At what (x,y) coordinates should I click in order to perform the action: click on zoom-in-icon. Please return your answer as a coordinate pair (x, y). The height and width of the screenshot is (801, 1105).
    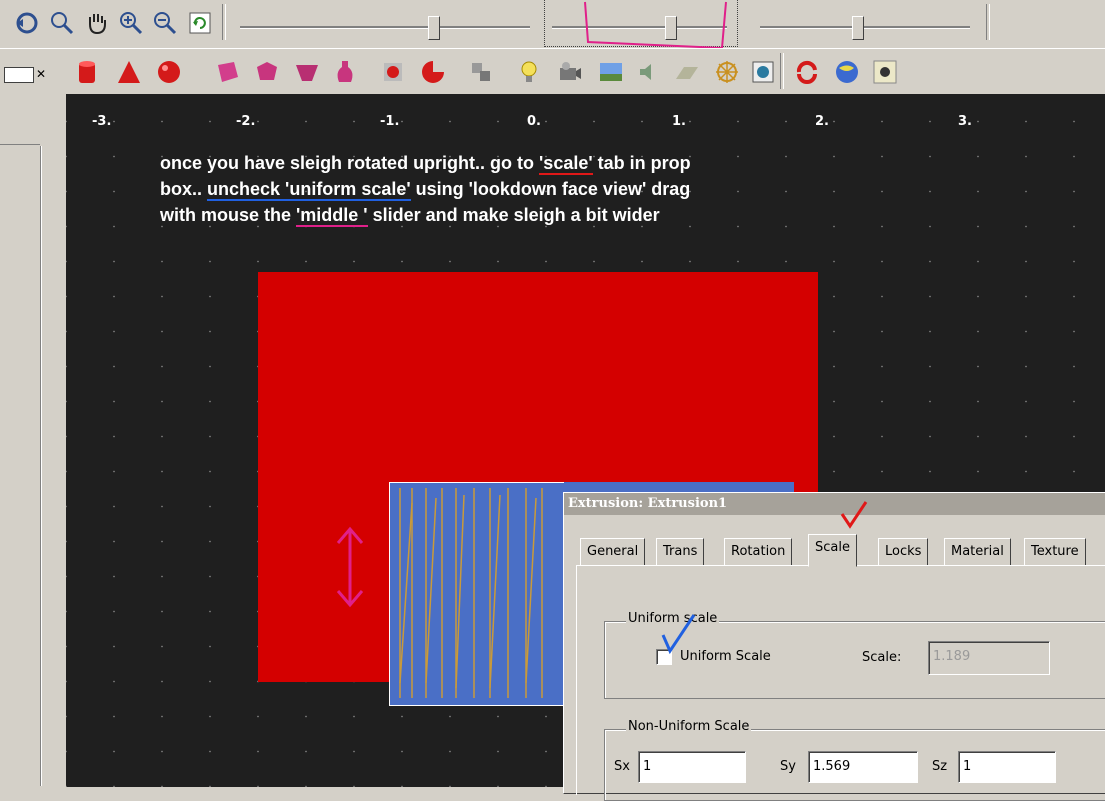
    Looking at the image, I should click on (131, 23).